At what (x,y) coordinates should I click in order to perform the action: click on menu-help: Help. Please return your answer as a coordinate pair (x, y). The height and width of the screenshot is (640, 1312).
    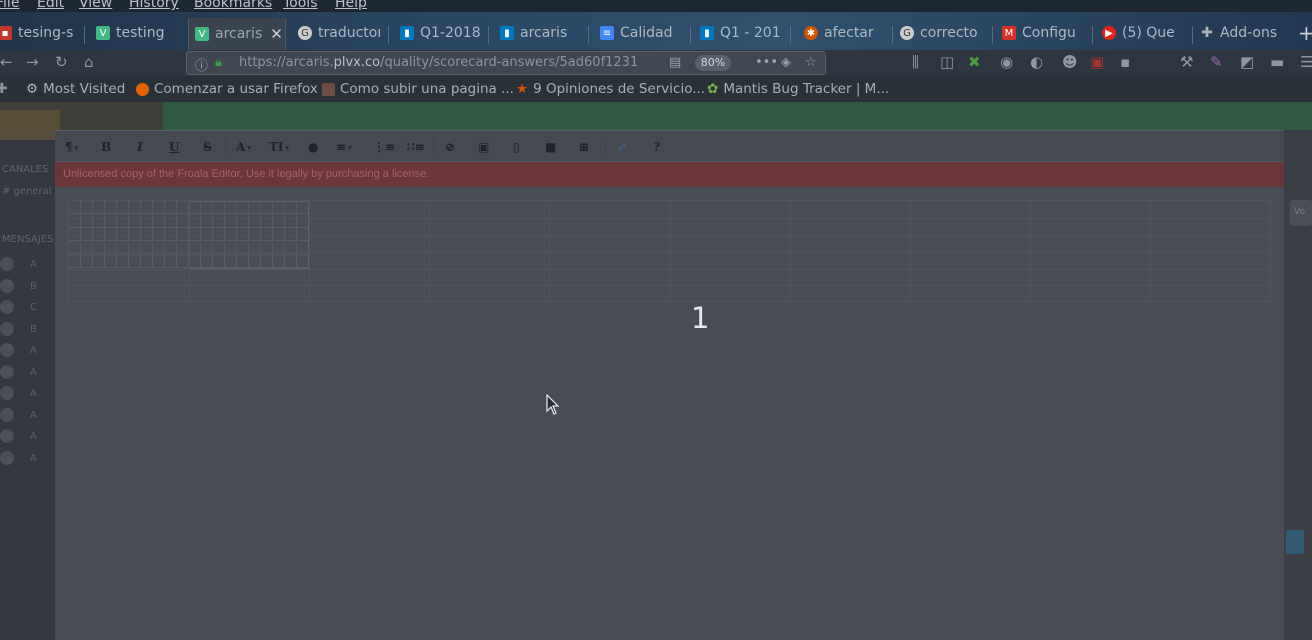
    Looking at the image, I should click on (351, 5).